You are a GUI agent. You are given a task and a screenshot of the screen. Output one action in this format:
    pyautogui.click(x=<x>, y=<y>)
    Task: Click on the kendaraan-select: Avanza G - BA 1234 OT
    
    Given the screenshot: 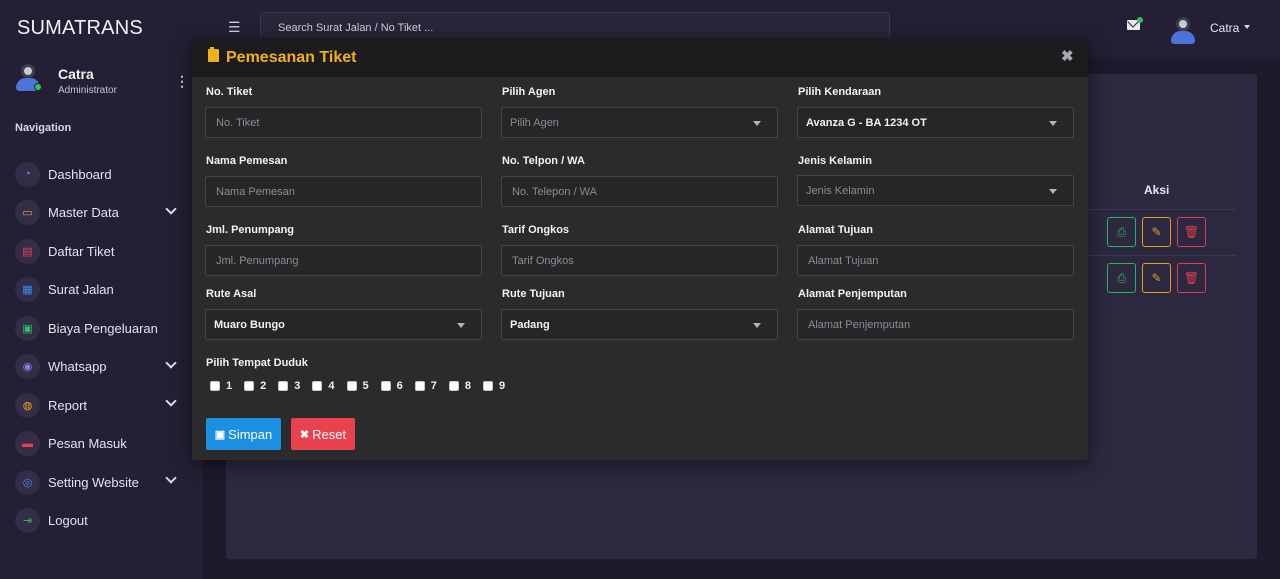 What is the action you would take?
    pyautogui.click(x=935, y=122)
    